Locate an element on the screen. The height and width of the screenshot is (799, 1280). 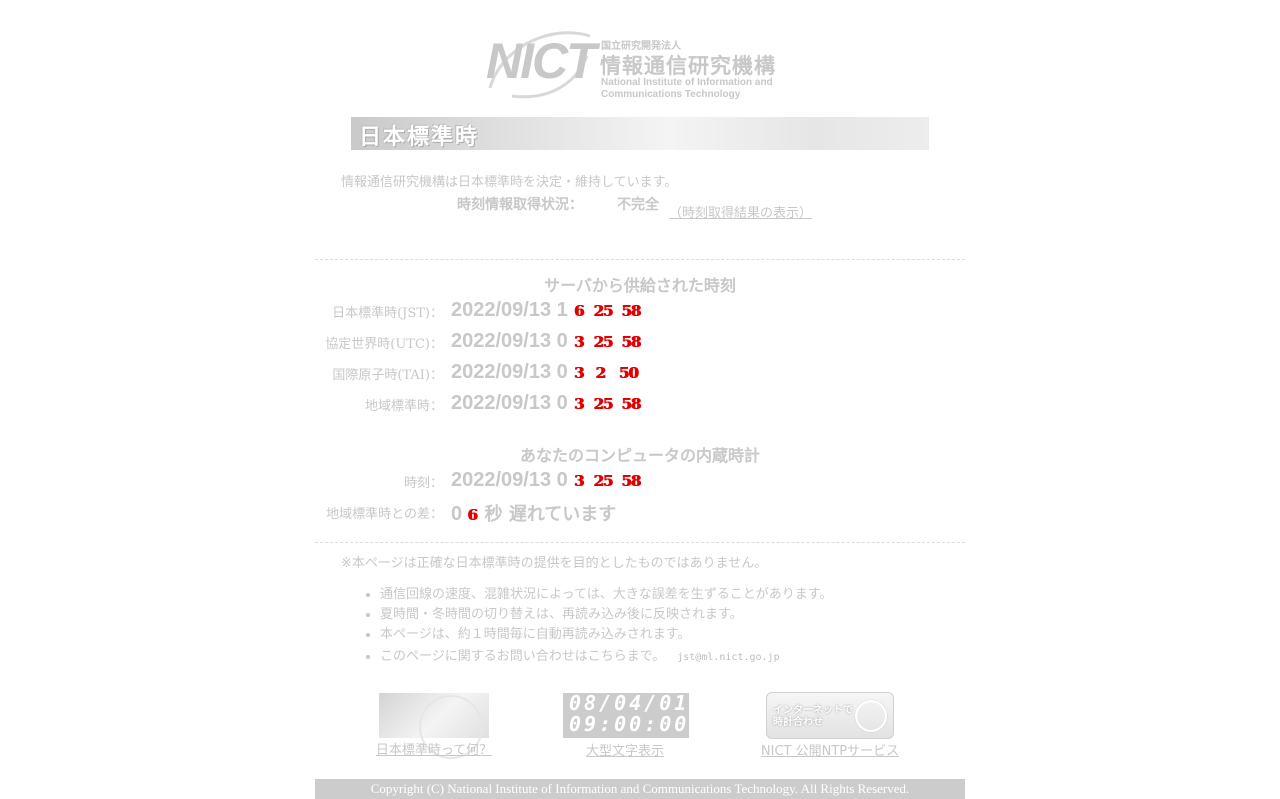
local-hour: 3 is located at coordinates (578, 404).